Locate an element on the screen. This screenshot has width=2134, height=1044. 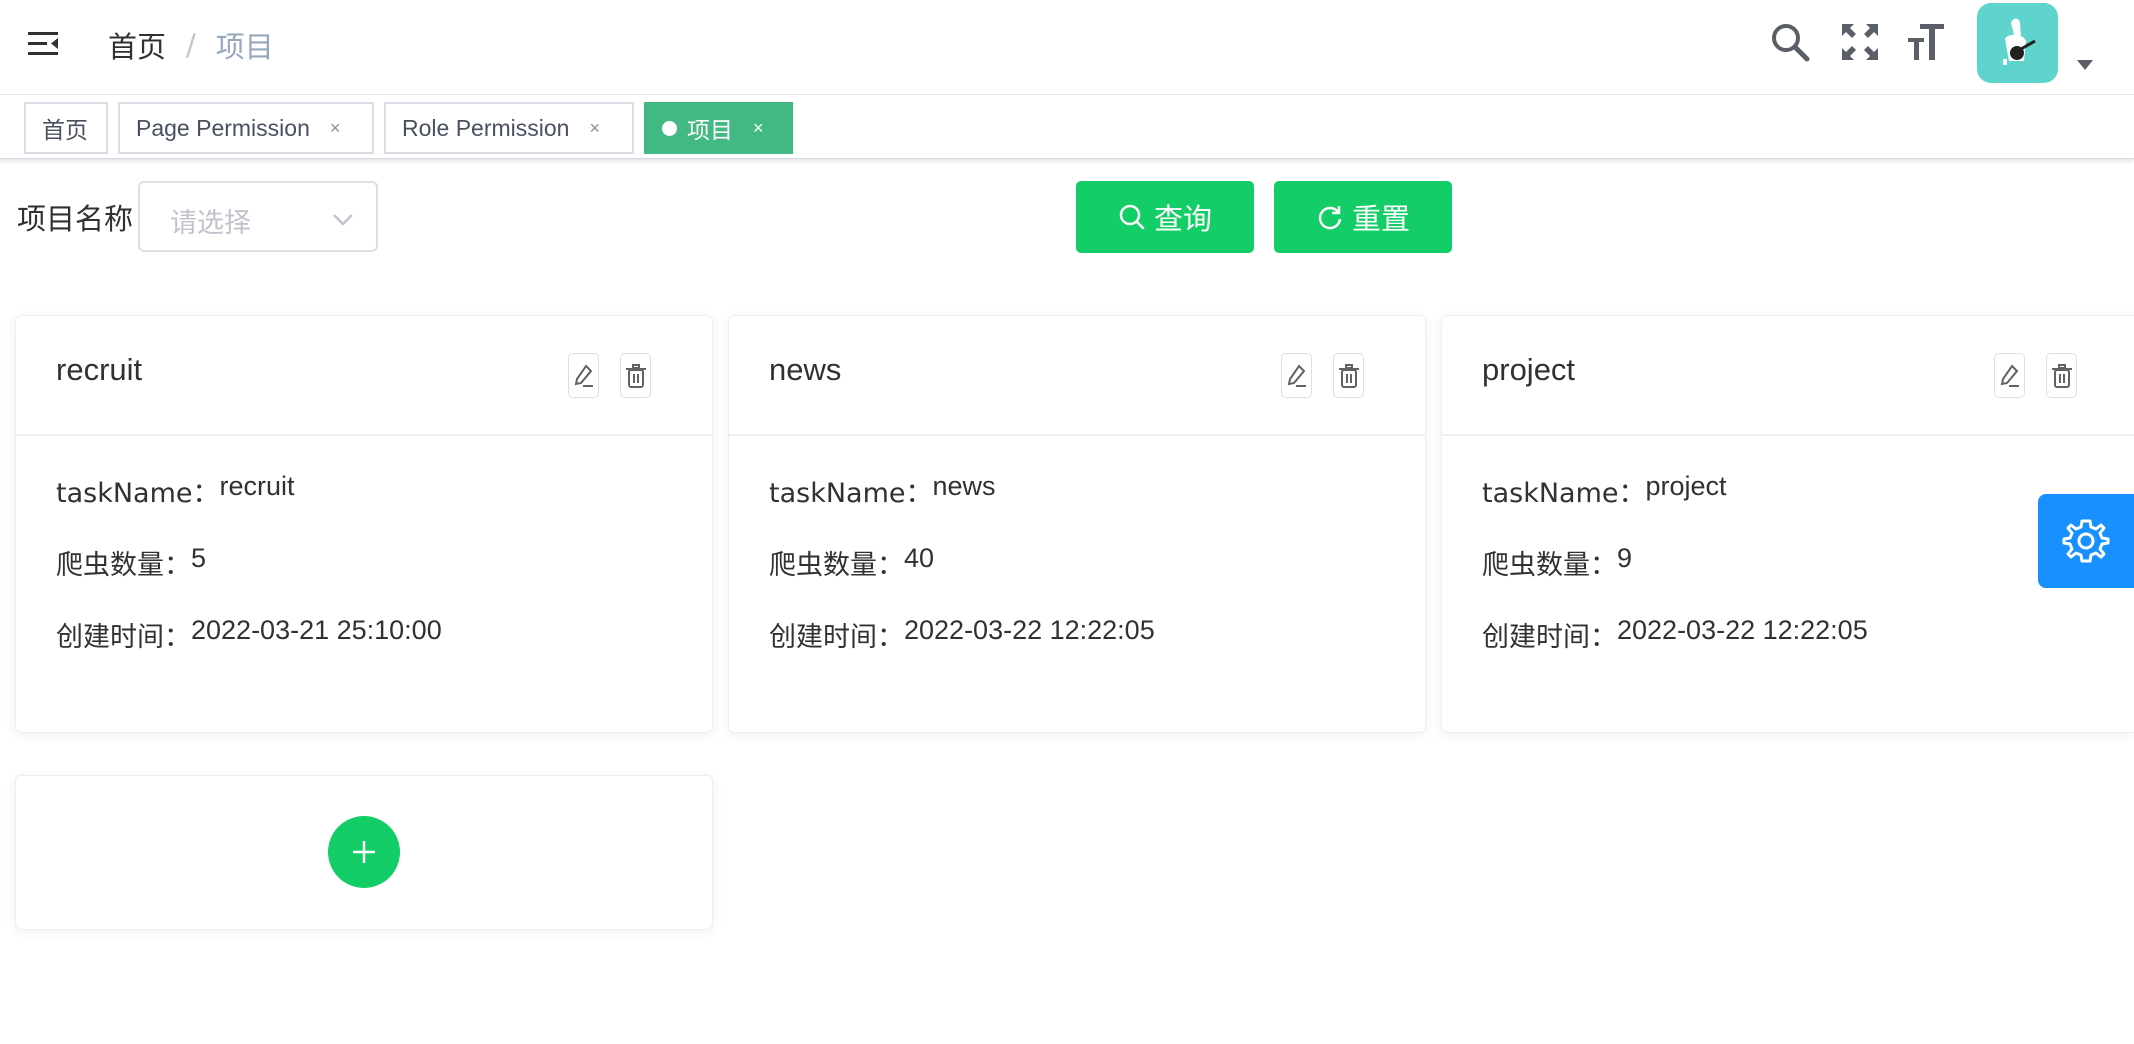
spider-count-value: 9 is located at coordinates (1625, 558).